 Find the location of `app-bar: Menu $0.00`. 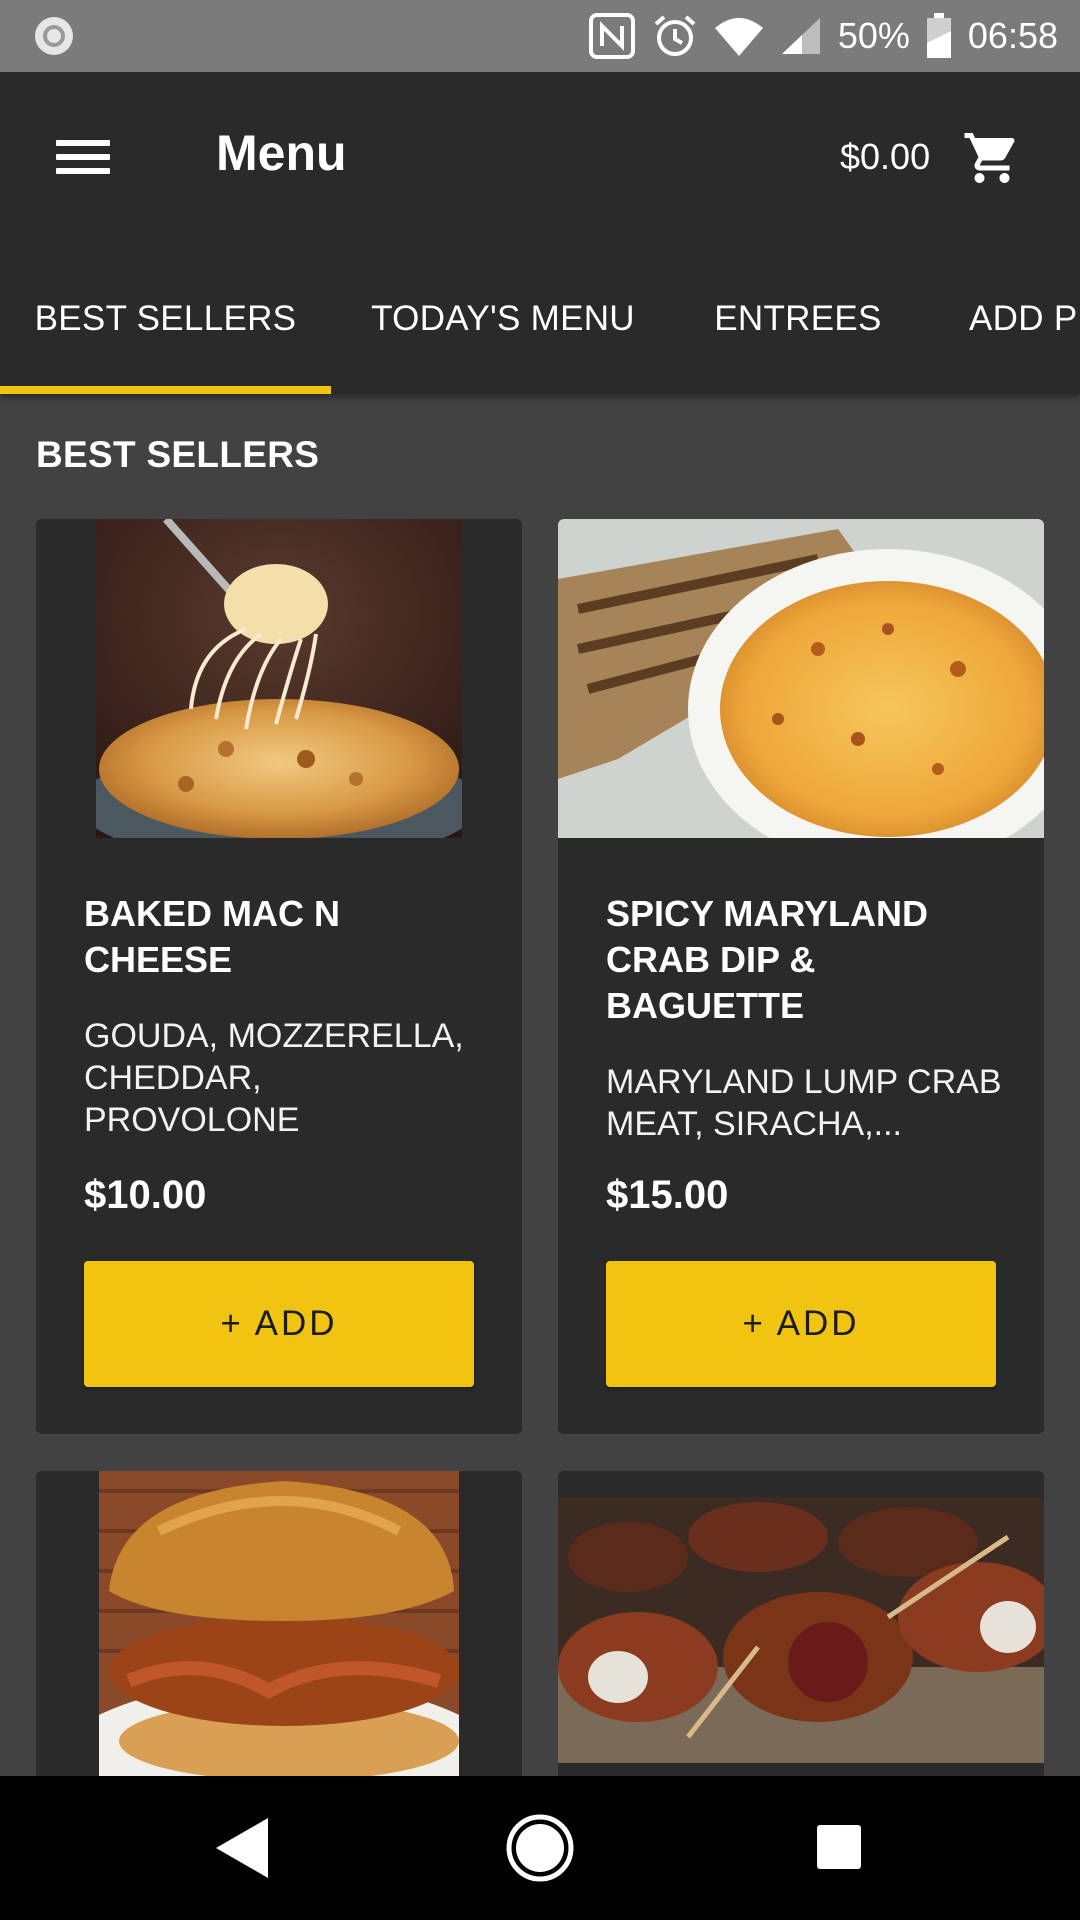

app-bar: Menu $0.00 is located at coordinates (540, 158).